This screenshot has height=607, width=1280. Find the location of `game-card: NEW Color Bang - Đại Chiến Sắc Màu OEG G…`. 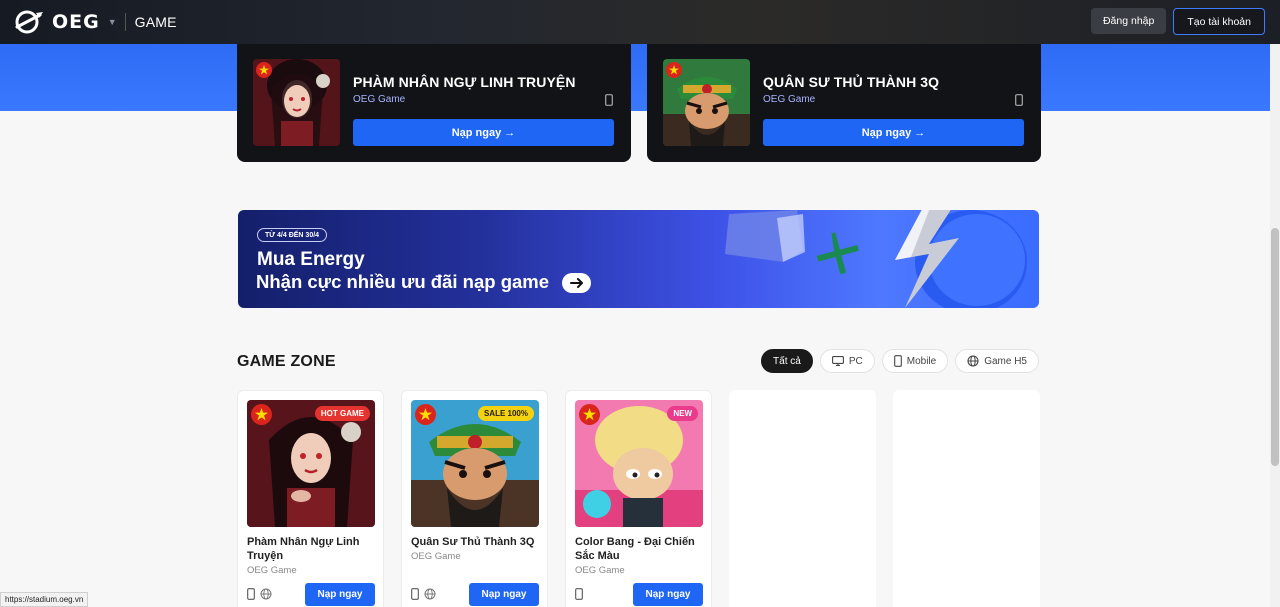

game-card: NEW Color Bang - Đại Chiến Sắc Màu OEG G… is located at coordinates (638, 498).